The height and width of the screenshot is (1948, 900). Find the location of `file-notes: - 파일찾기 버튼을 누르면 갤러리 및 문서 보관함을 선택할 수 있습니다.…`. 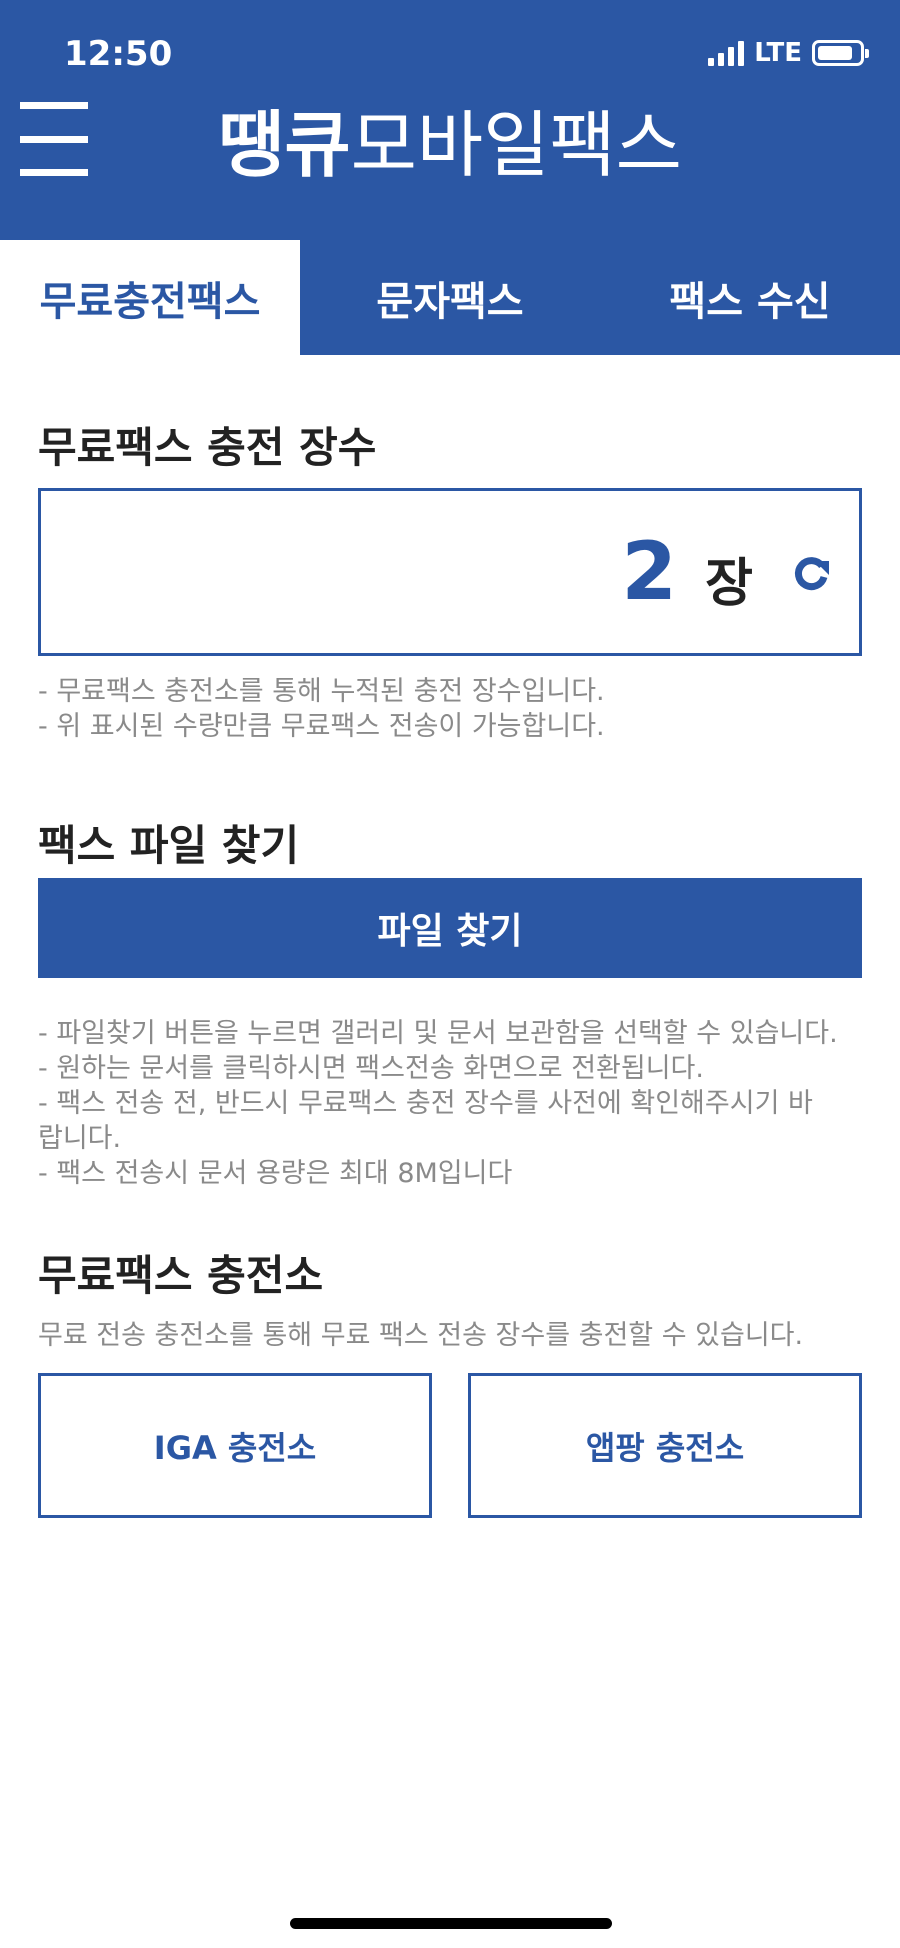

file-notes: - 파일찾기 버튼을 누르면 갤러리 및 문서 보관함을 선택할 수 있습니다.… is located at coordinates (453, 1103).